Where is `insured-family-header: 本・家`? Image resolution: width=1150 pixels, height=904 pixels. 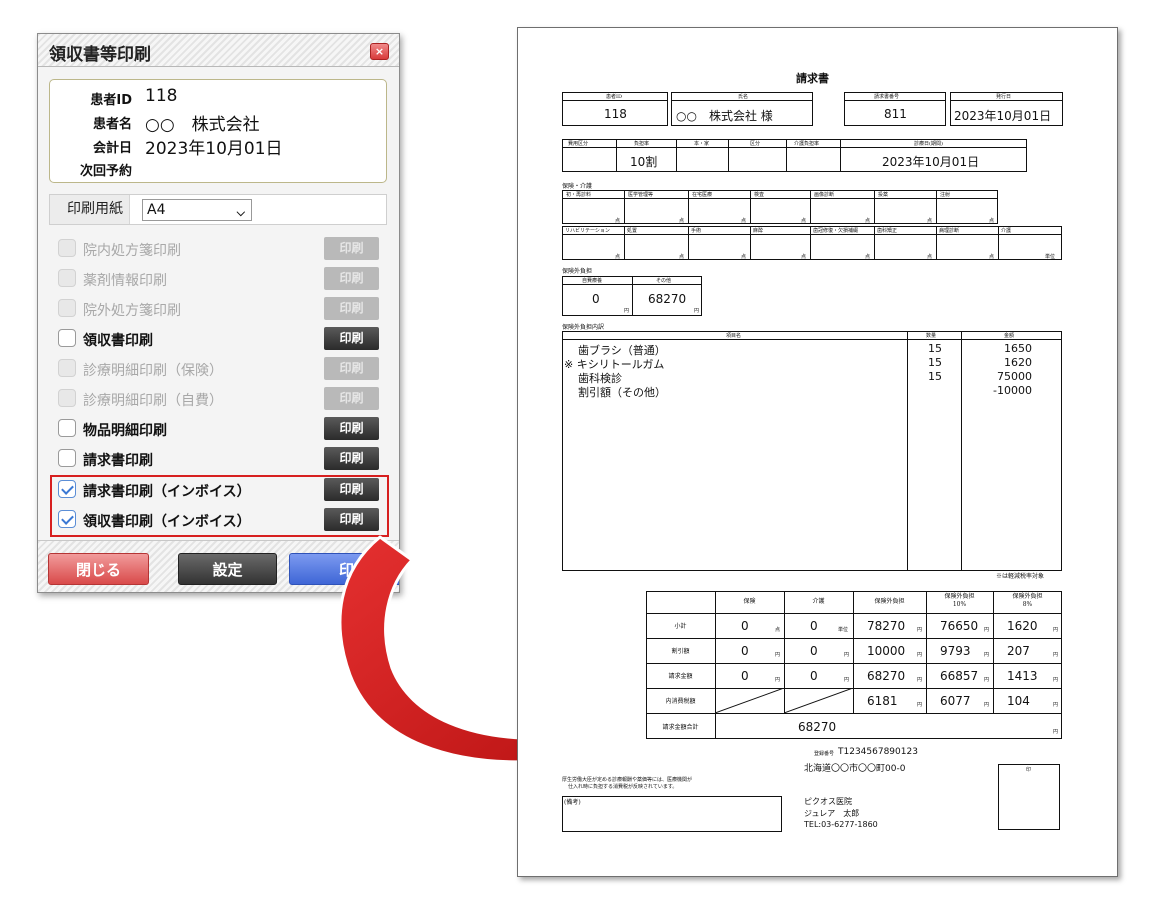
insured-family-header: 本・家 is located at coordinates (702, 144).